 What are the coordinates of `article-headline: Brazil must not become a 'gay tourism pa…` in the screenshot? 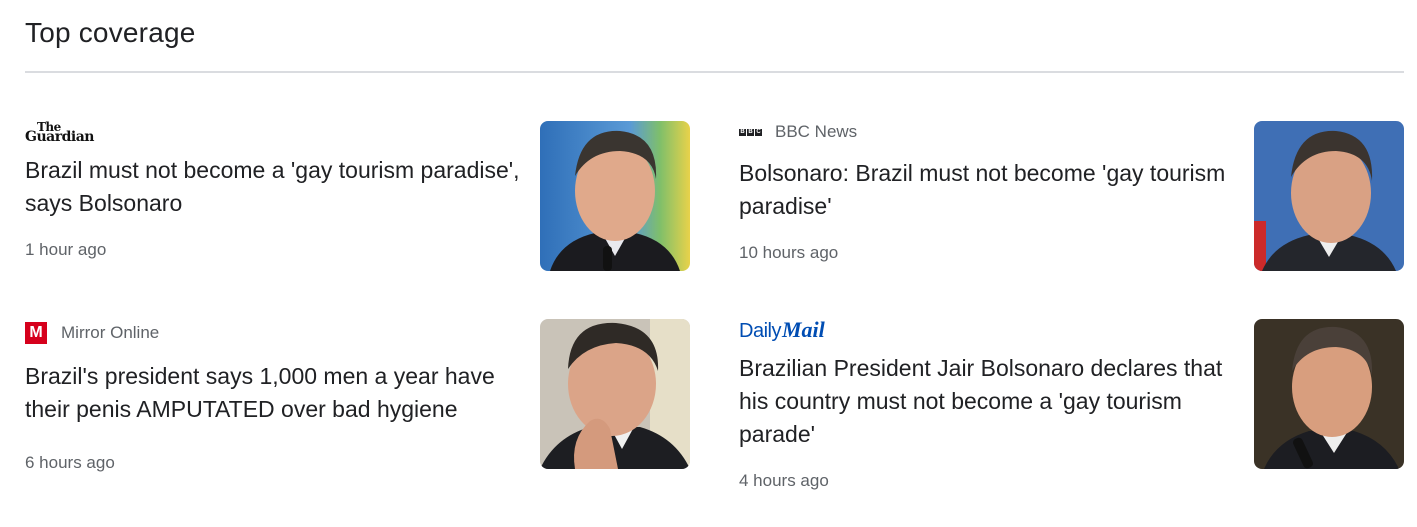 It's located at (272, 187).